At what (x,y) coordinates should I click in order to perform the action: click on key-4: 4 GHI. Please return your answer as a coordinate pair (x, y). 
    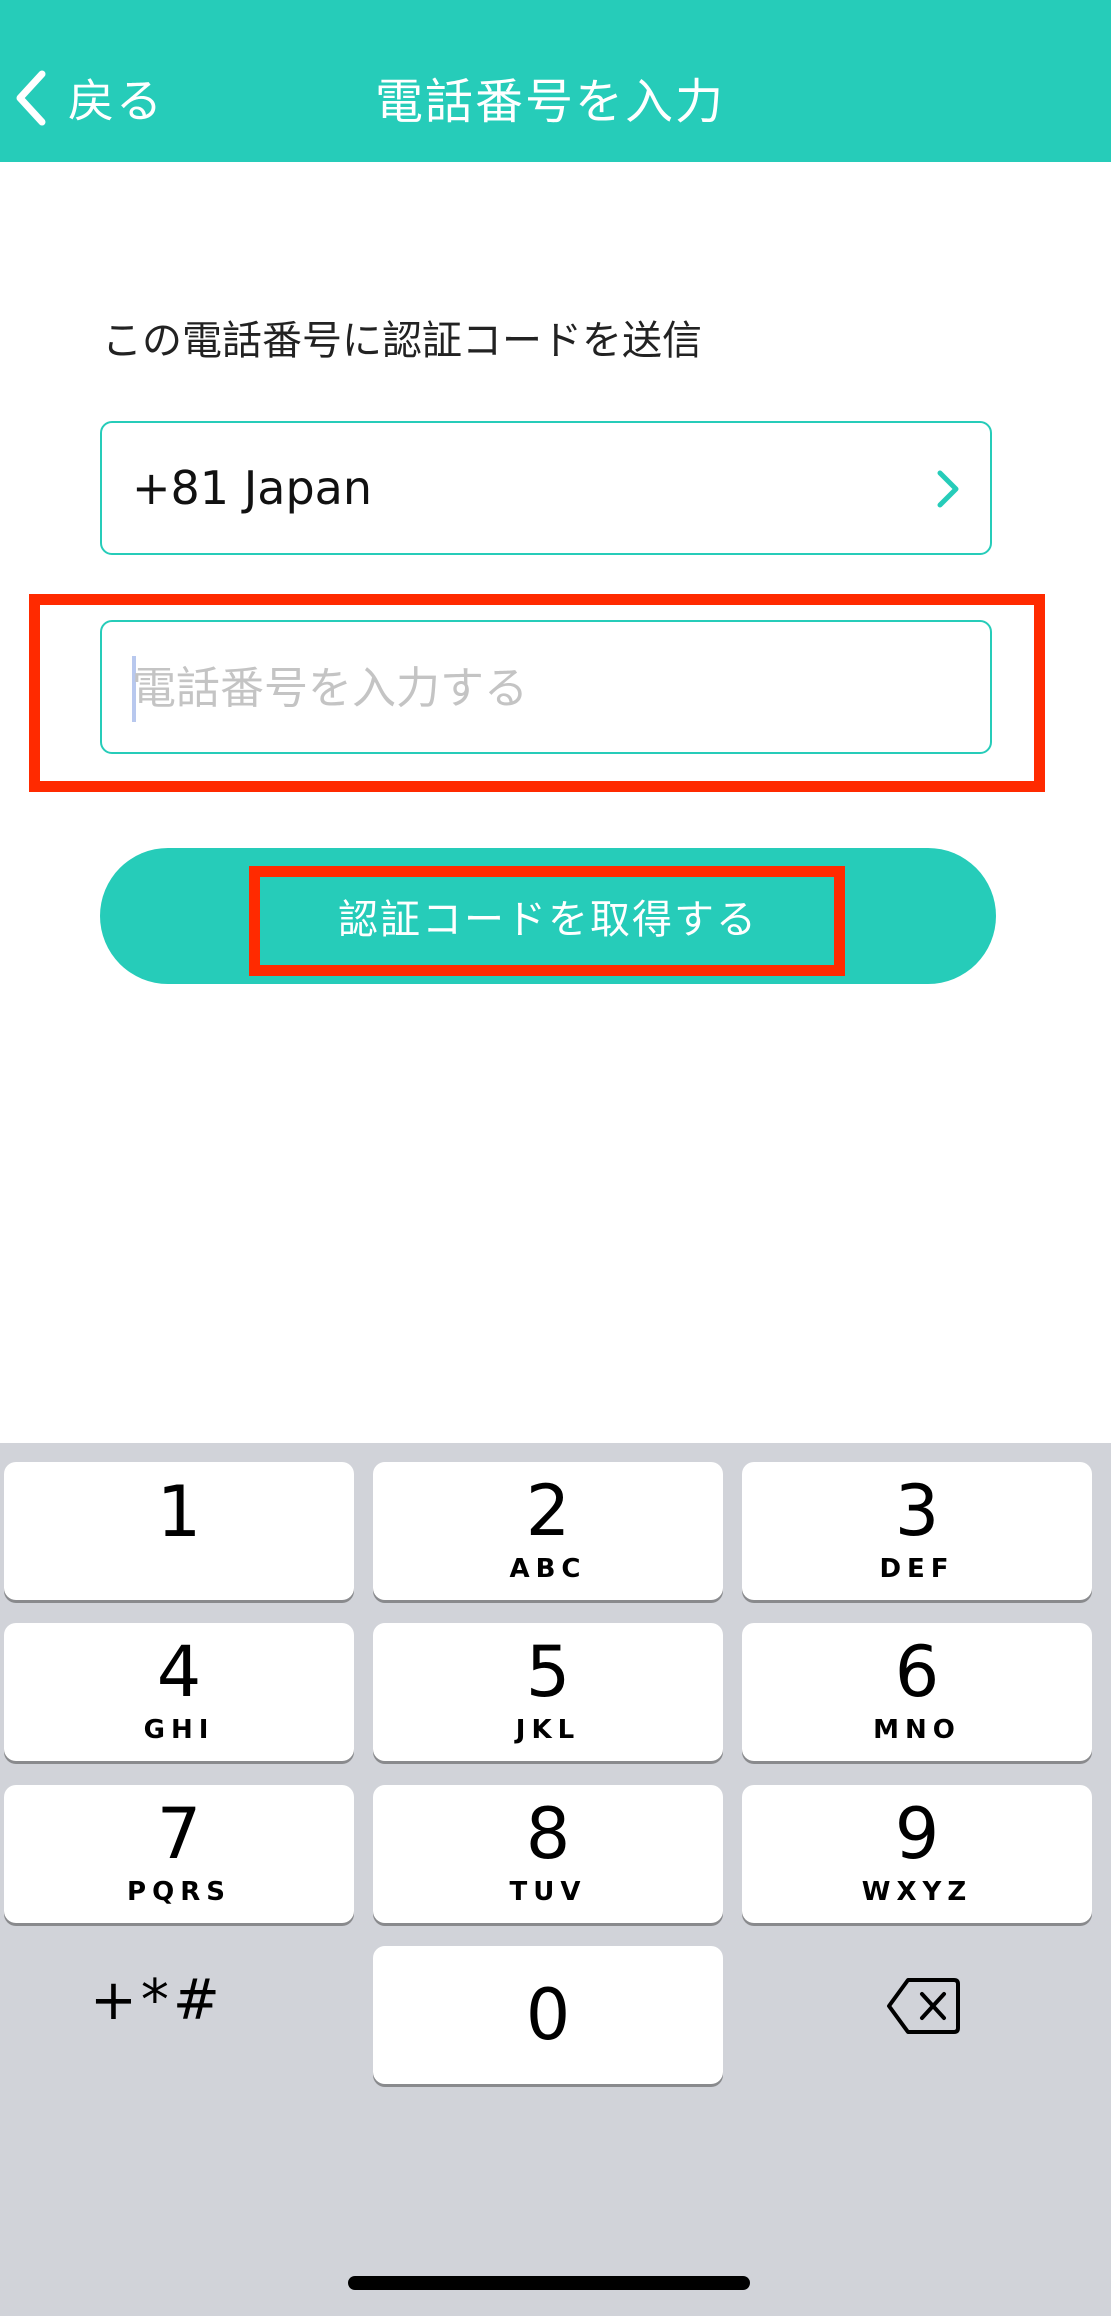
    Looking at the image, I should click on (179, 1692).